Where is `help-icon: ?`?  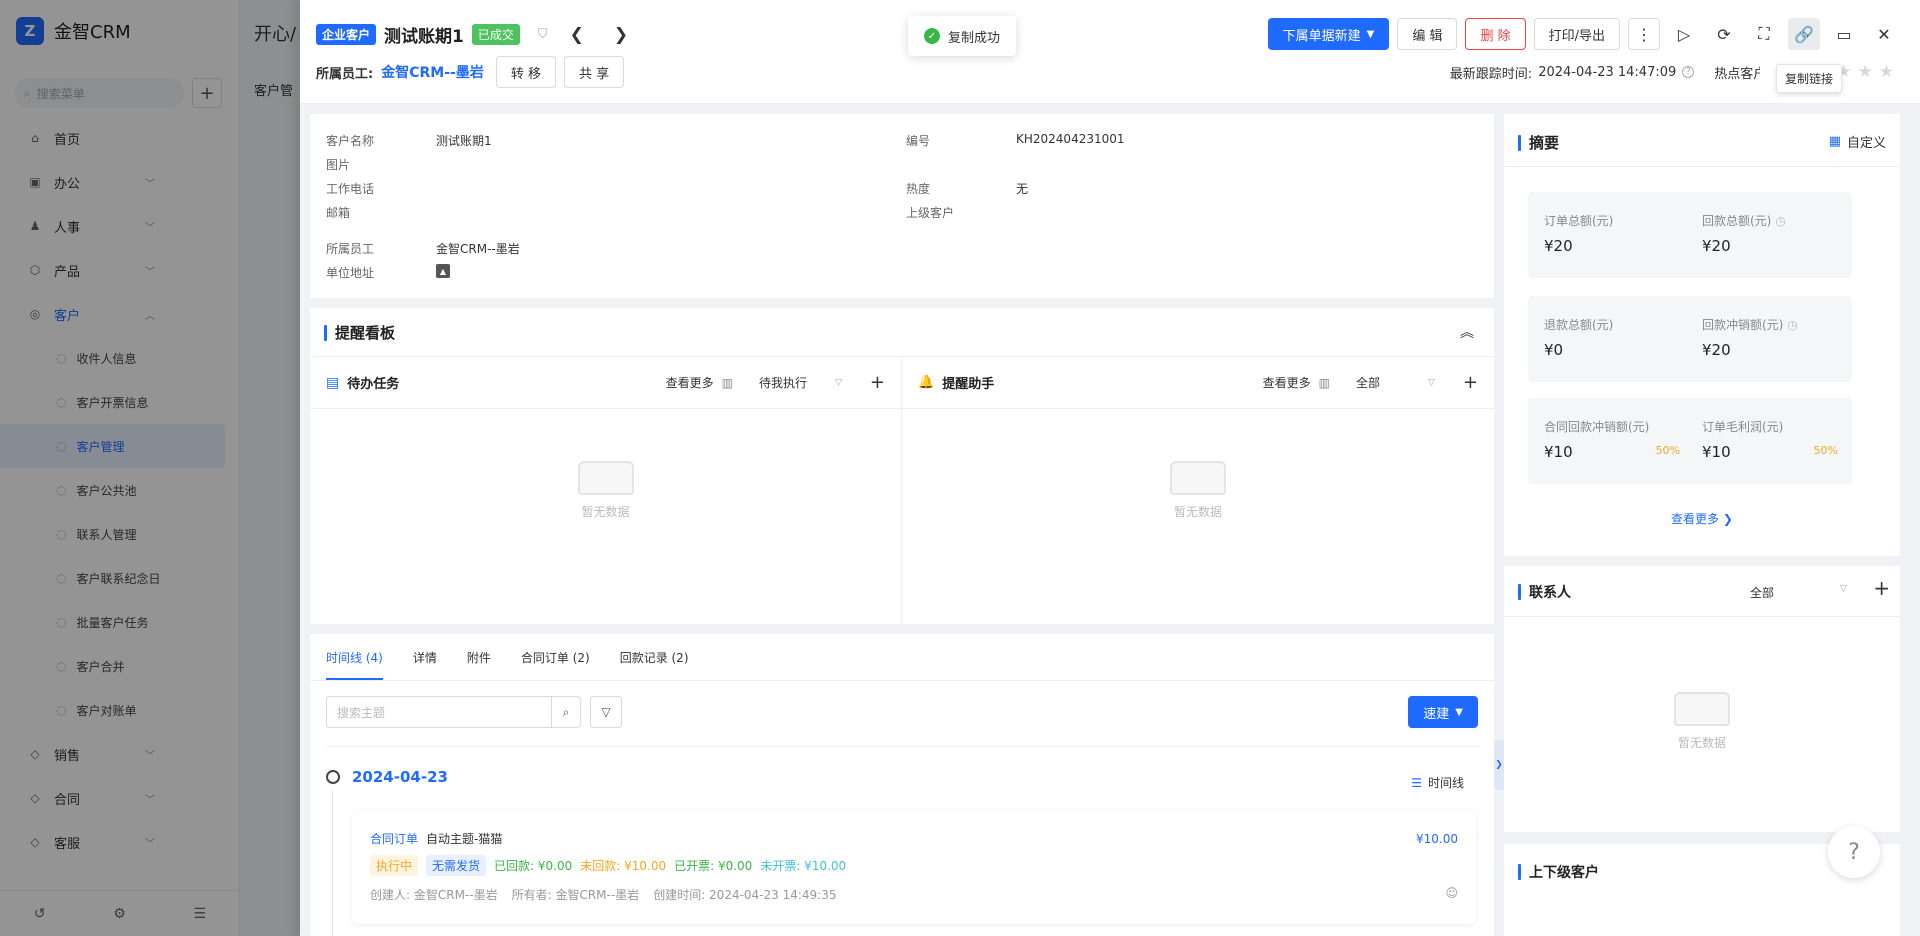
help-icon: ? is located at coordinates (1688, 72).